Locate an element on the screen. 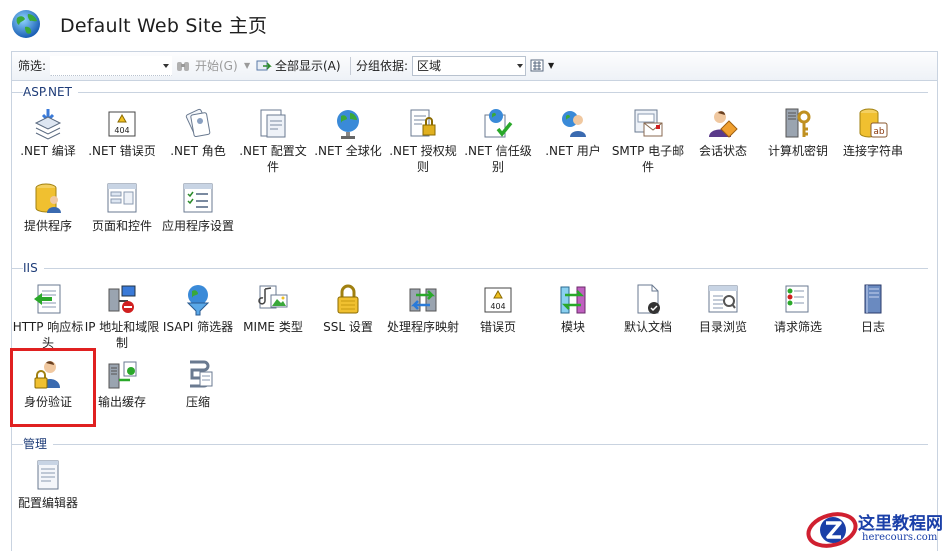 The height and width of the screenshot is (551, 949). feature-default-document: 默认文档 is located at coordinates (648, 309).